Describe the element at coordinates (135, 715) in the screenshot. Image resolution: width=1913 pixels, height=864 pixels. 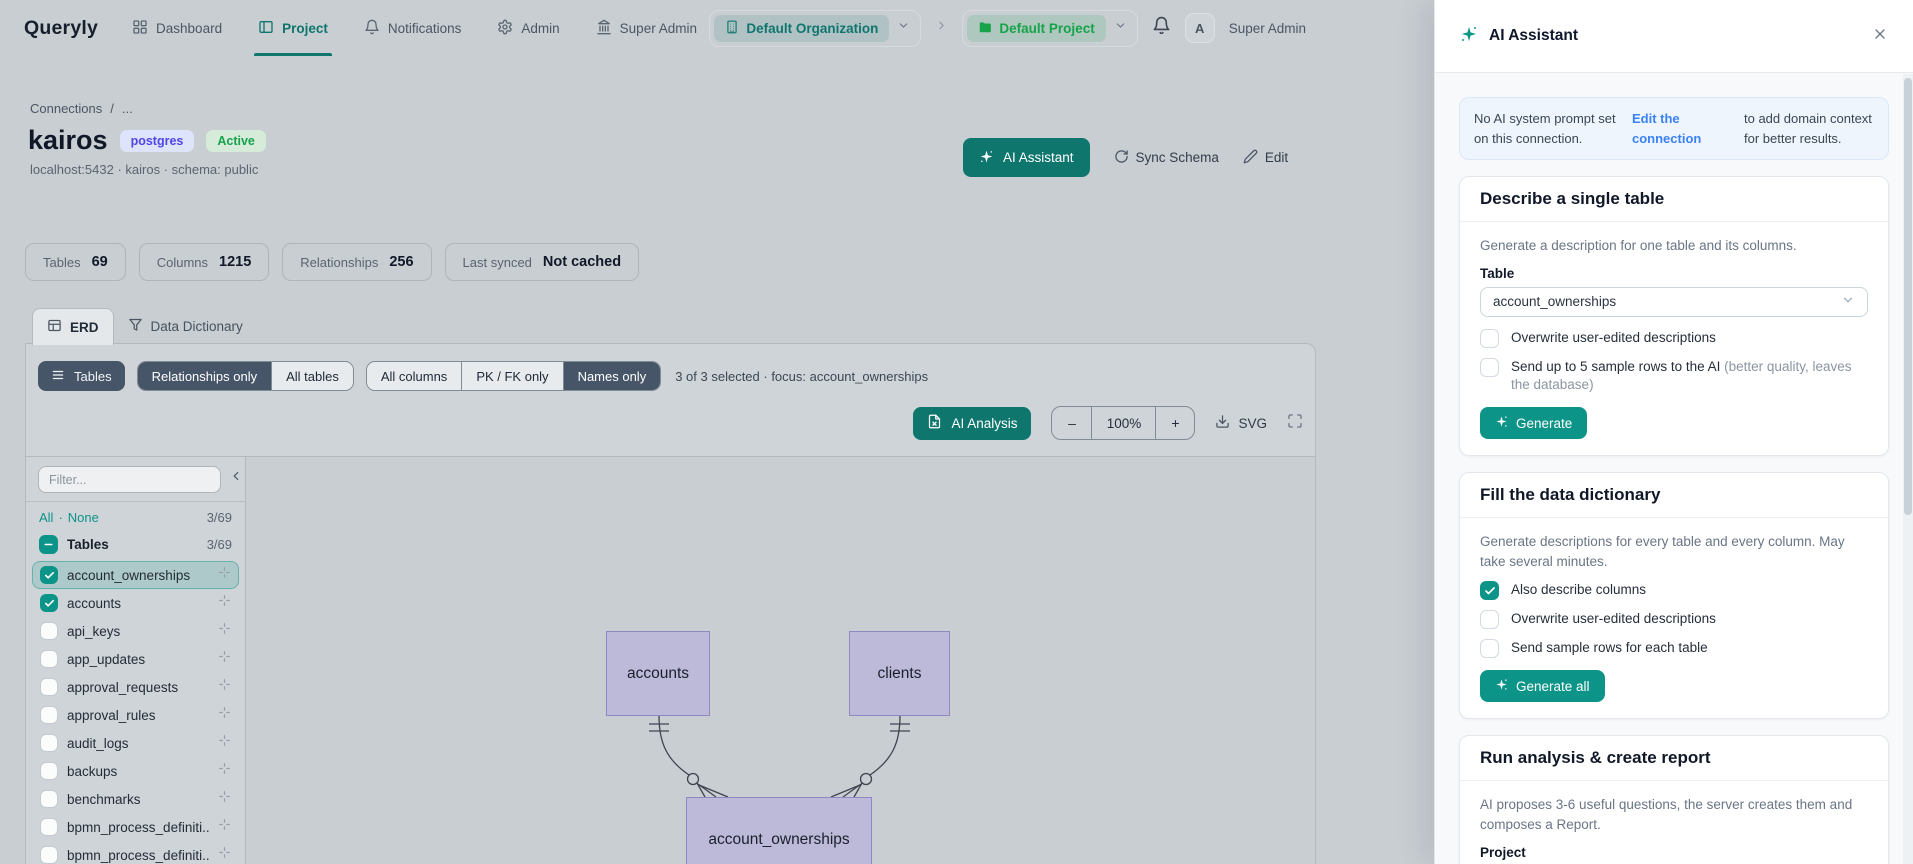
I see `table-row: approval_rules` at that location.